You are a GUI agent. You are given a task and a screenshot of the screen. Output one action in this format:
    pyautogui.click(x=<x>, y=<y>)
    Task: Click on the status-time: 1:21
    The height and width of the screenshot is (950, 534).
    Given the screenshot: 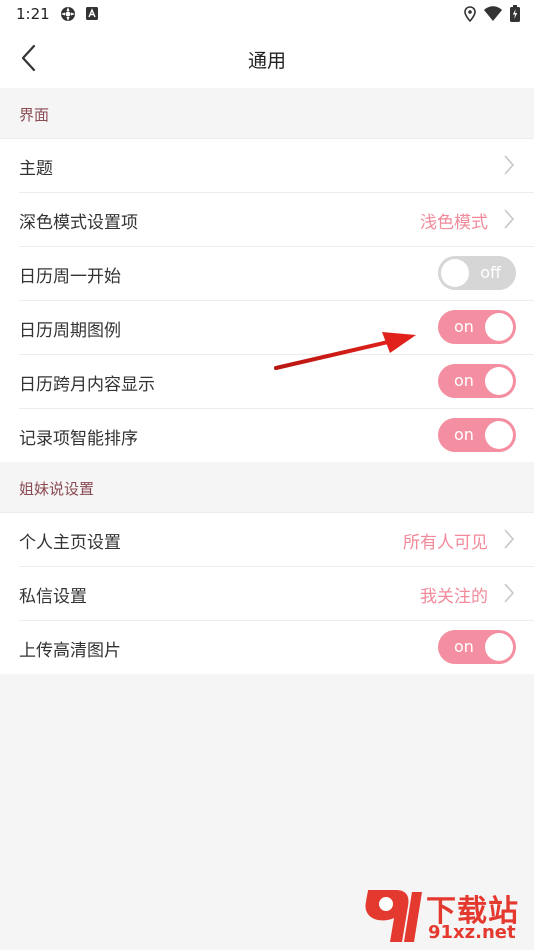 What is the action you would take?
    pyautogui.click(x=33, y=14)
    